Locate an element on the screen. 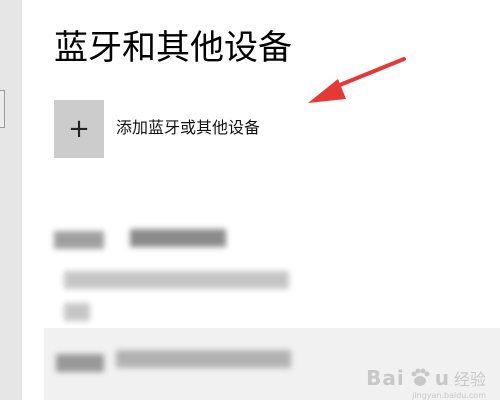  watermark-brand-suffix: u is located at coordinates (442, 378).